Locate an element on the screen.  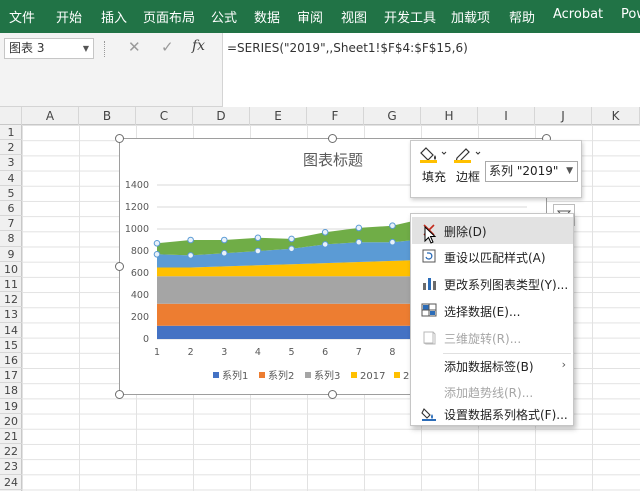
row-header-15: 15 is located at coordinates (11, 345).